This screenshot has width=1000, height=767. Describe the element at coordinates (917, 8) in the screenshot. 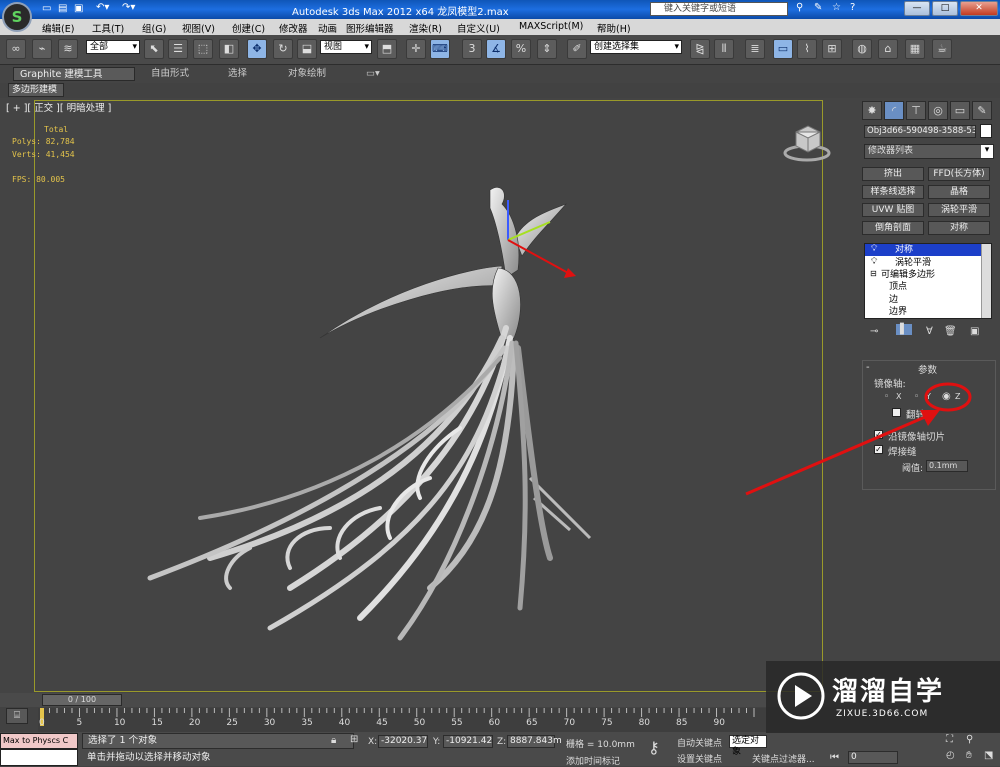

I see `minimize-button: —` at that location.